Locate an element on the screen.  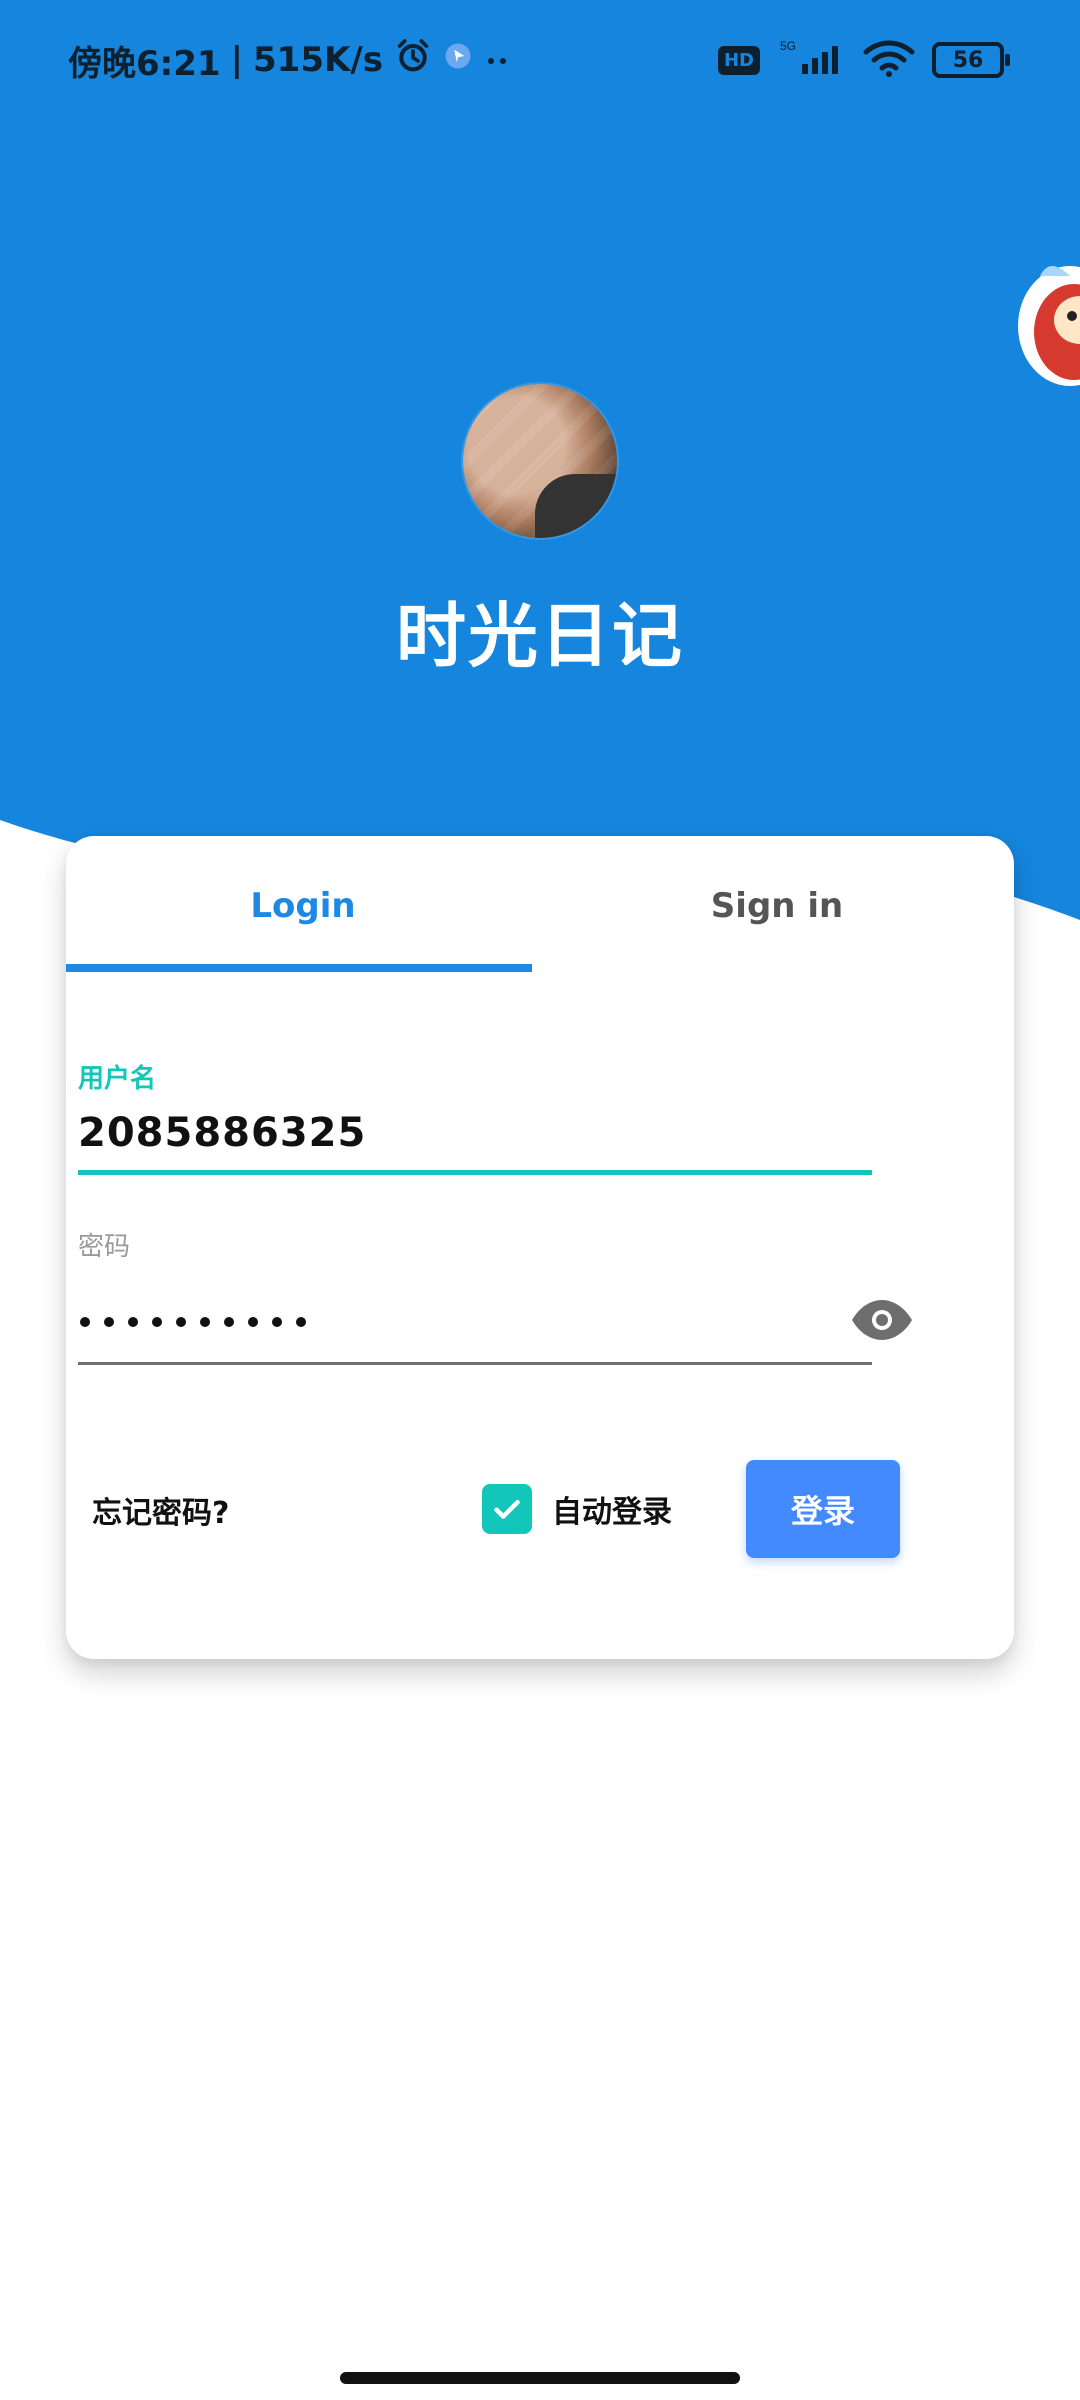
more-dots-icon is located at coordinates (498, 60).